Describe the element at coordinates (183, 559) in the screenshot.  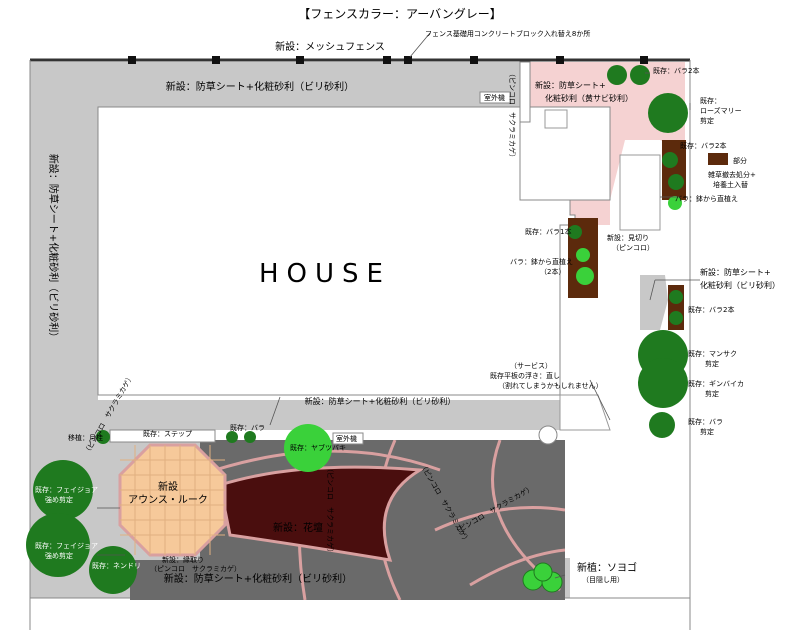
I see `edge-label: 新設：縁取り` at that location.